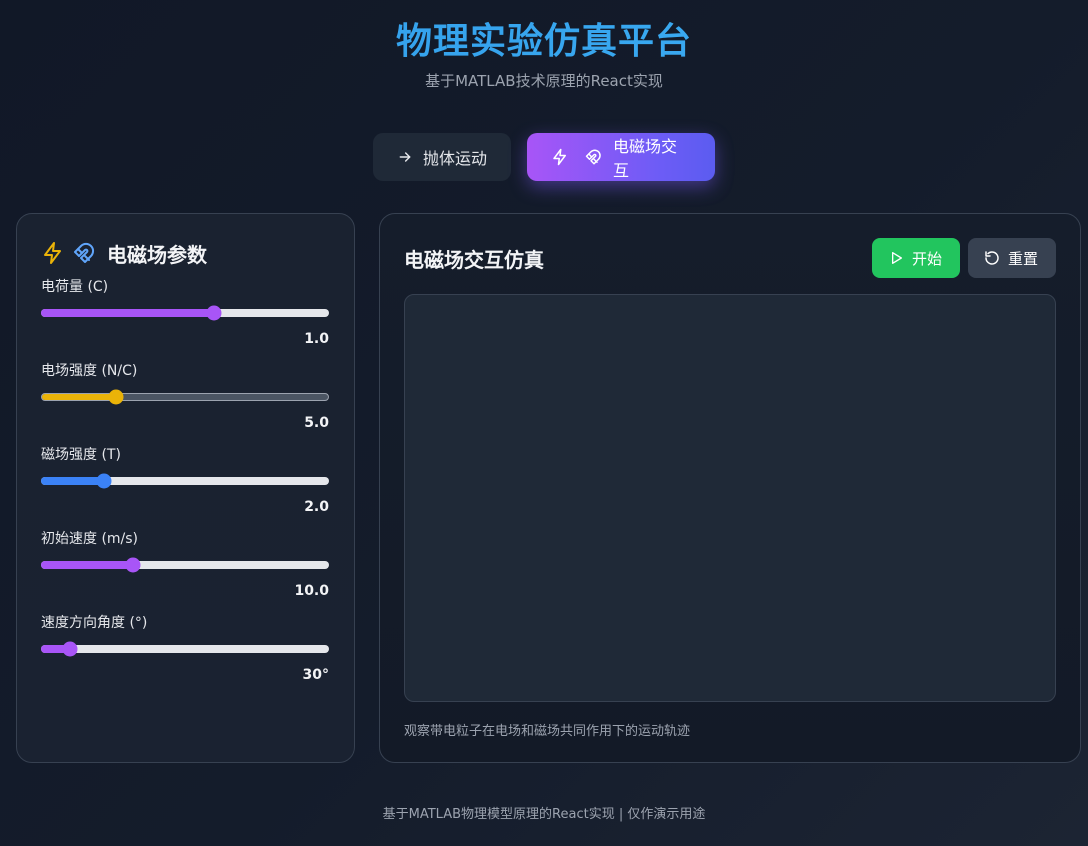 Image resolution: width=1088 pixels, height=846 pixels. I want to click on simulation-title: 电磁场交互仿真, so click(474, 259).